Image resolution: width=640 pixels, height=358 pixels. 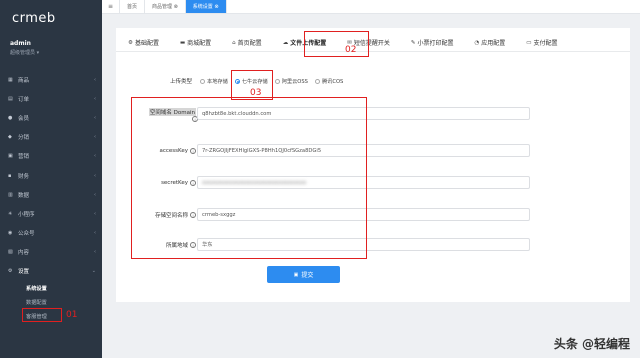 I want to click on annotation-number-02: 02, so click(x=351, y=50).